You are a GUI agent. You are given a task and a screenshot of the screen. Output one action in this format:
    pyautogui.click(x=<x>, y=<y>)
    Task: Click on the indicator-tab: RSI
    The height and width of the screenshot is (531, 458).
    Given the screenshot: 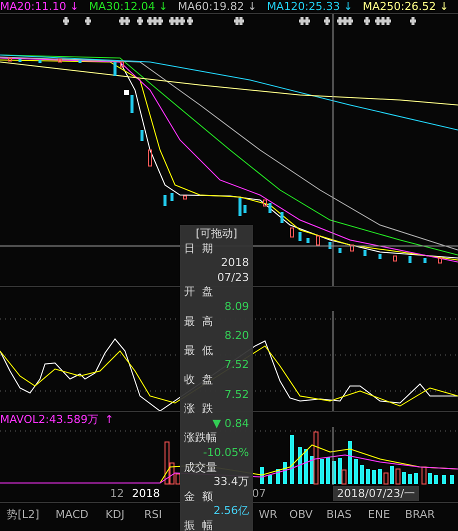 What is the action you would take?
    pyautogui.click(x=153, y=514)
    